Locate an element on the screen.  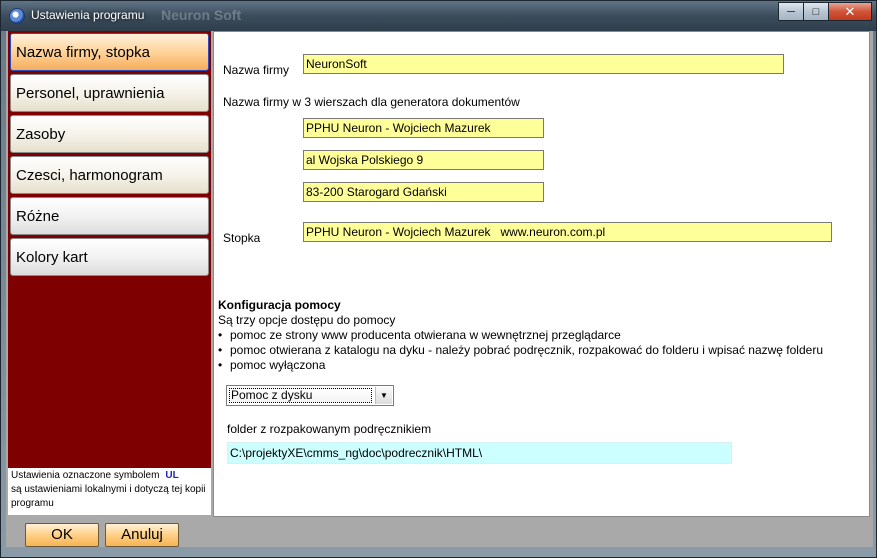
footer-label: Stopka is located at coordinates (242, 238).